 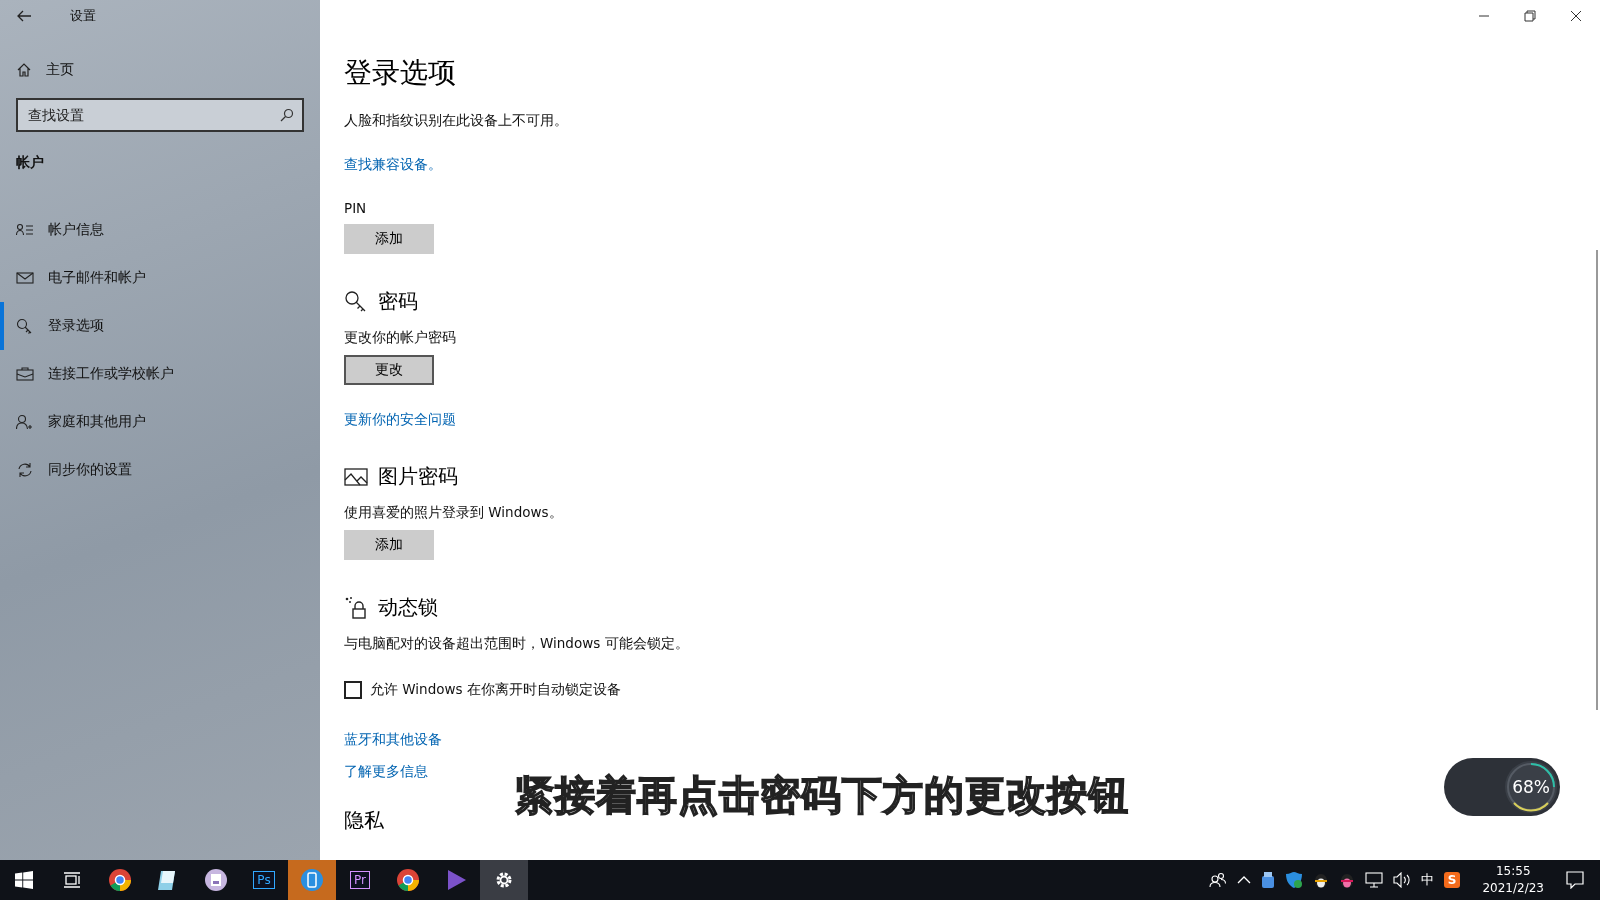 What do you see at coordinates (1267, 880) in the screenshot?
I see `usb-drive-icon` at bounding box center [1267, 880].